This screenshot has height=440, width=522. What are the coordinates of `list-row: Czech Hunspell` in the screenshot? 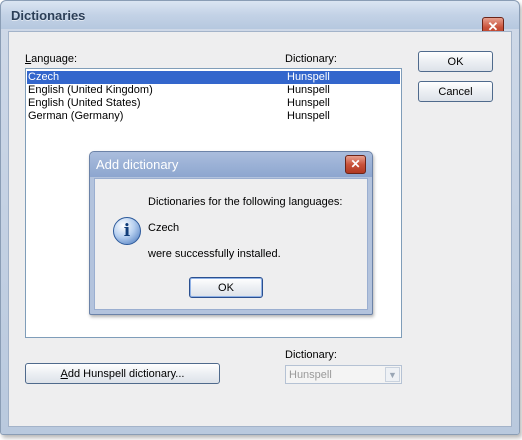 It's located at (213, 77).